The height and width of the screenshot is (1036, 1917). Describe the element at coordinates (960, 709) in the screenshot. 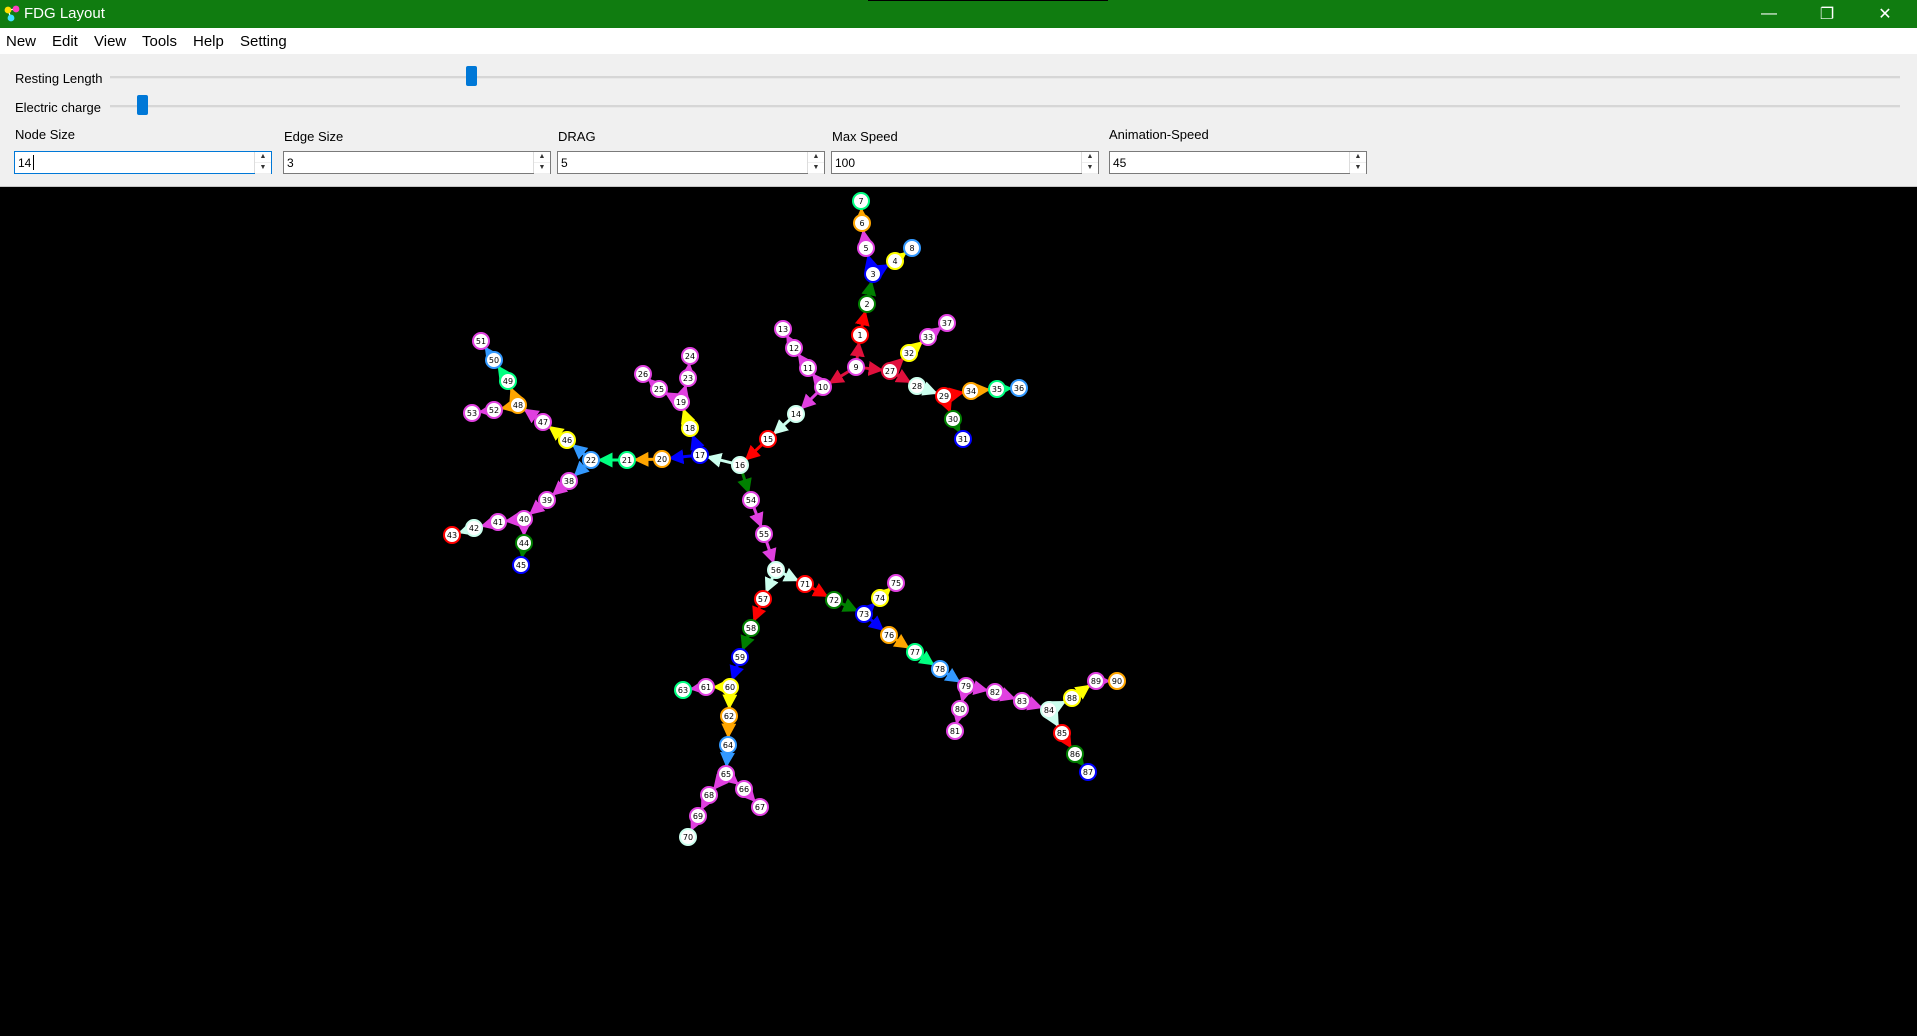

I see `graph-node: 80` at that location.